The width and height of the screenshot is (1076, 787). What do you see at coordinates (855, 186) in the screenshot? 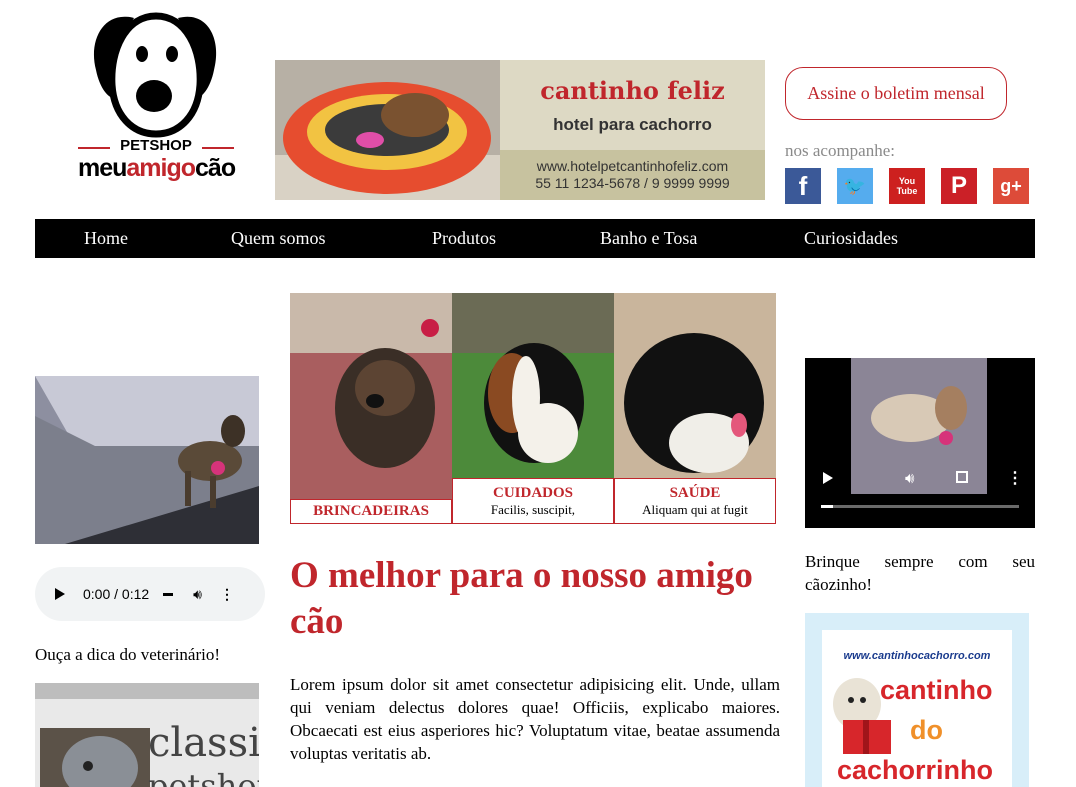
I see `twitter-icon: 🐦` at bounding box center [855, 186].